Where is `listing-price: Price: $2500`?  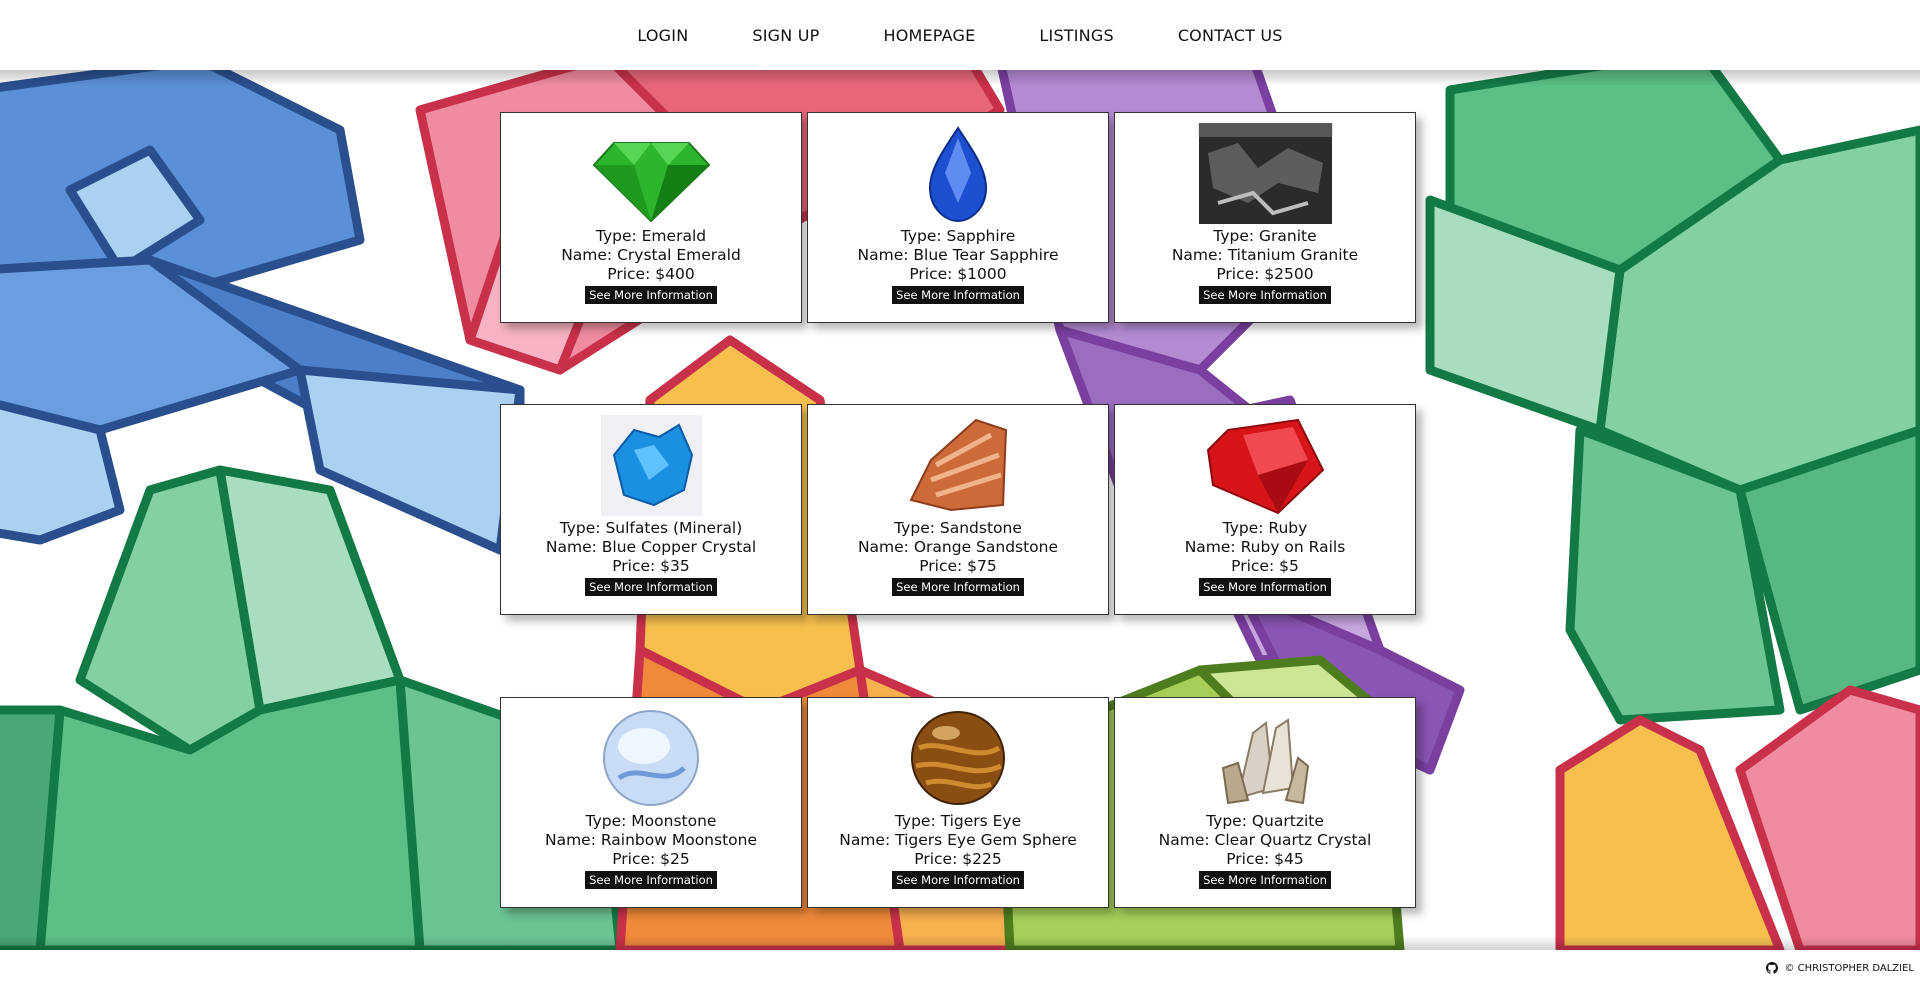
listing-price: Price: $2500 is located at coordinates (1265, 274).